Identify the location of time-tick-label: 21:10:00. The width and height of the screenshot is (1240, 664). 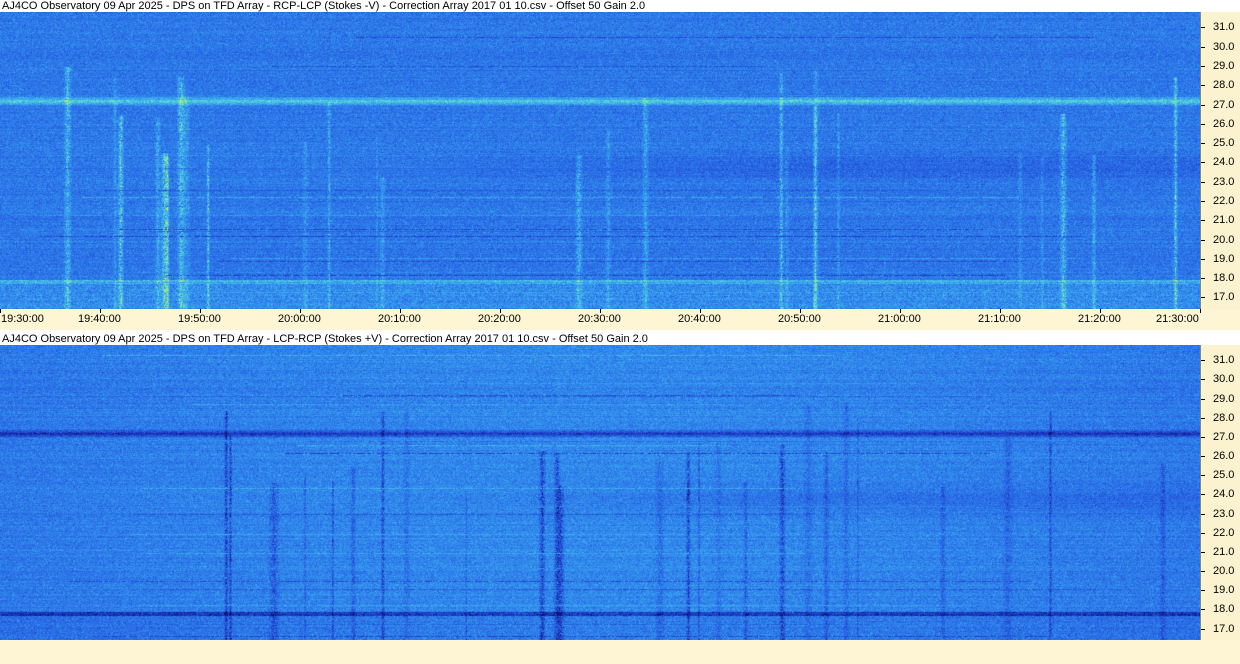
(999, 319).